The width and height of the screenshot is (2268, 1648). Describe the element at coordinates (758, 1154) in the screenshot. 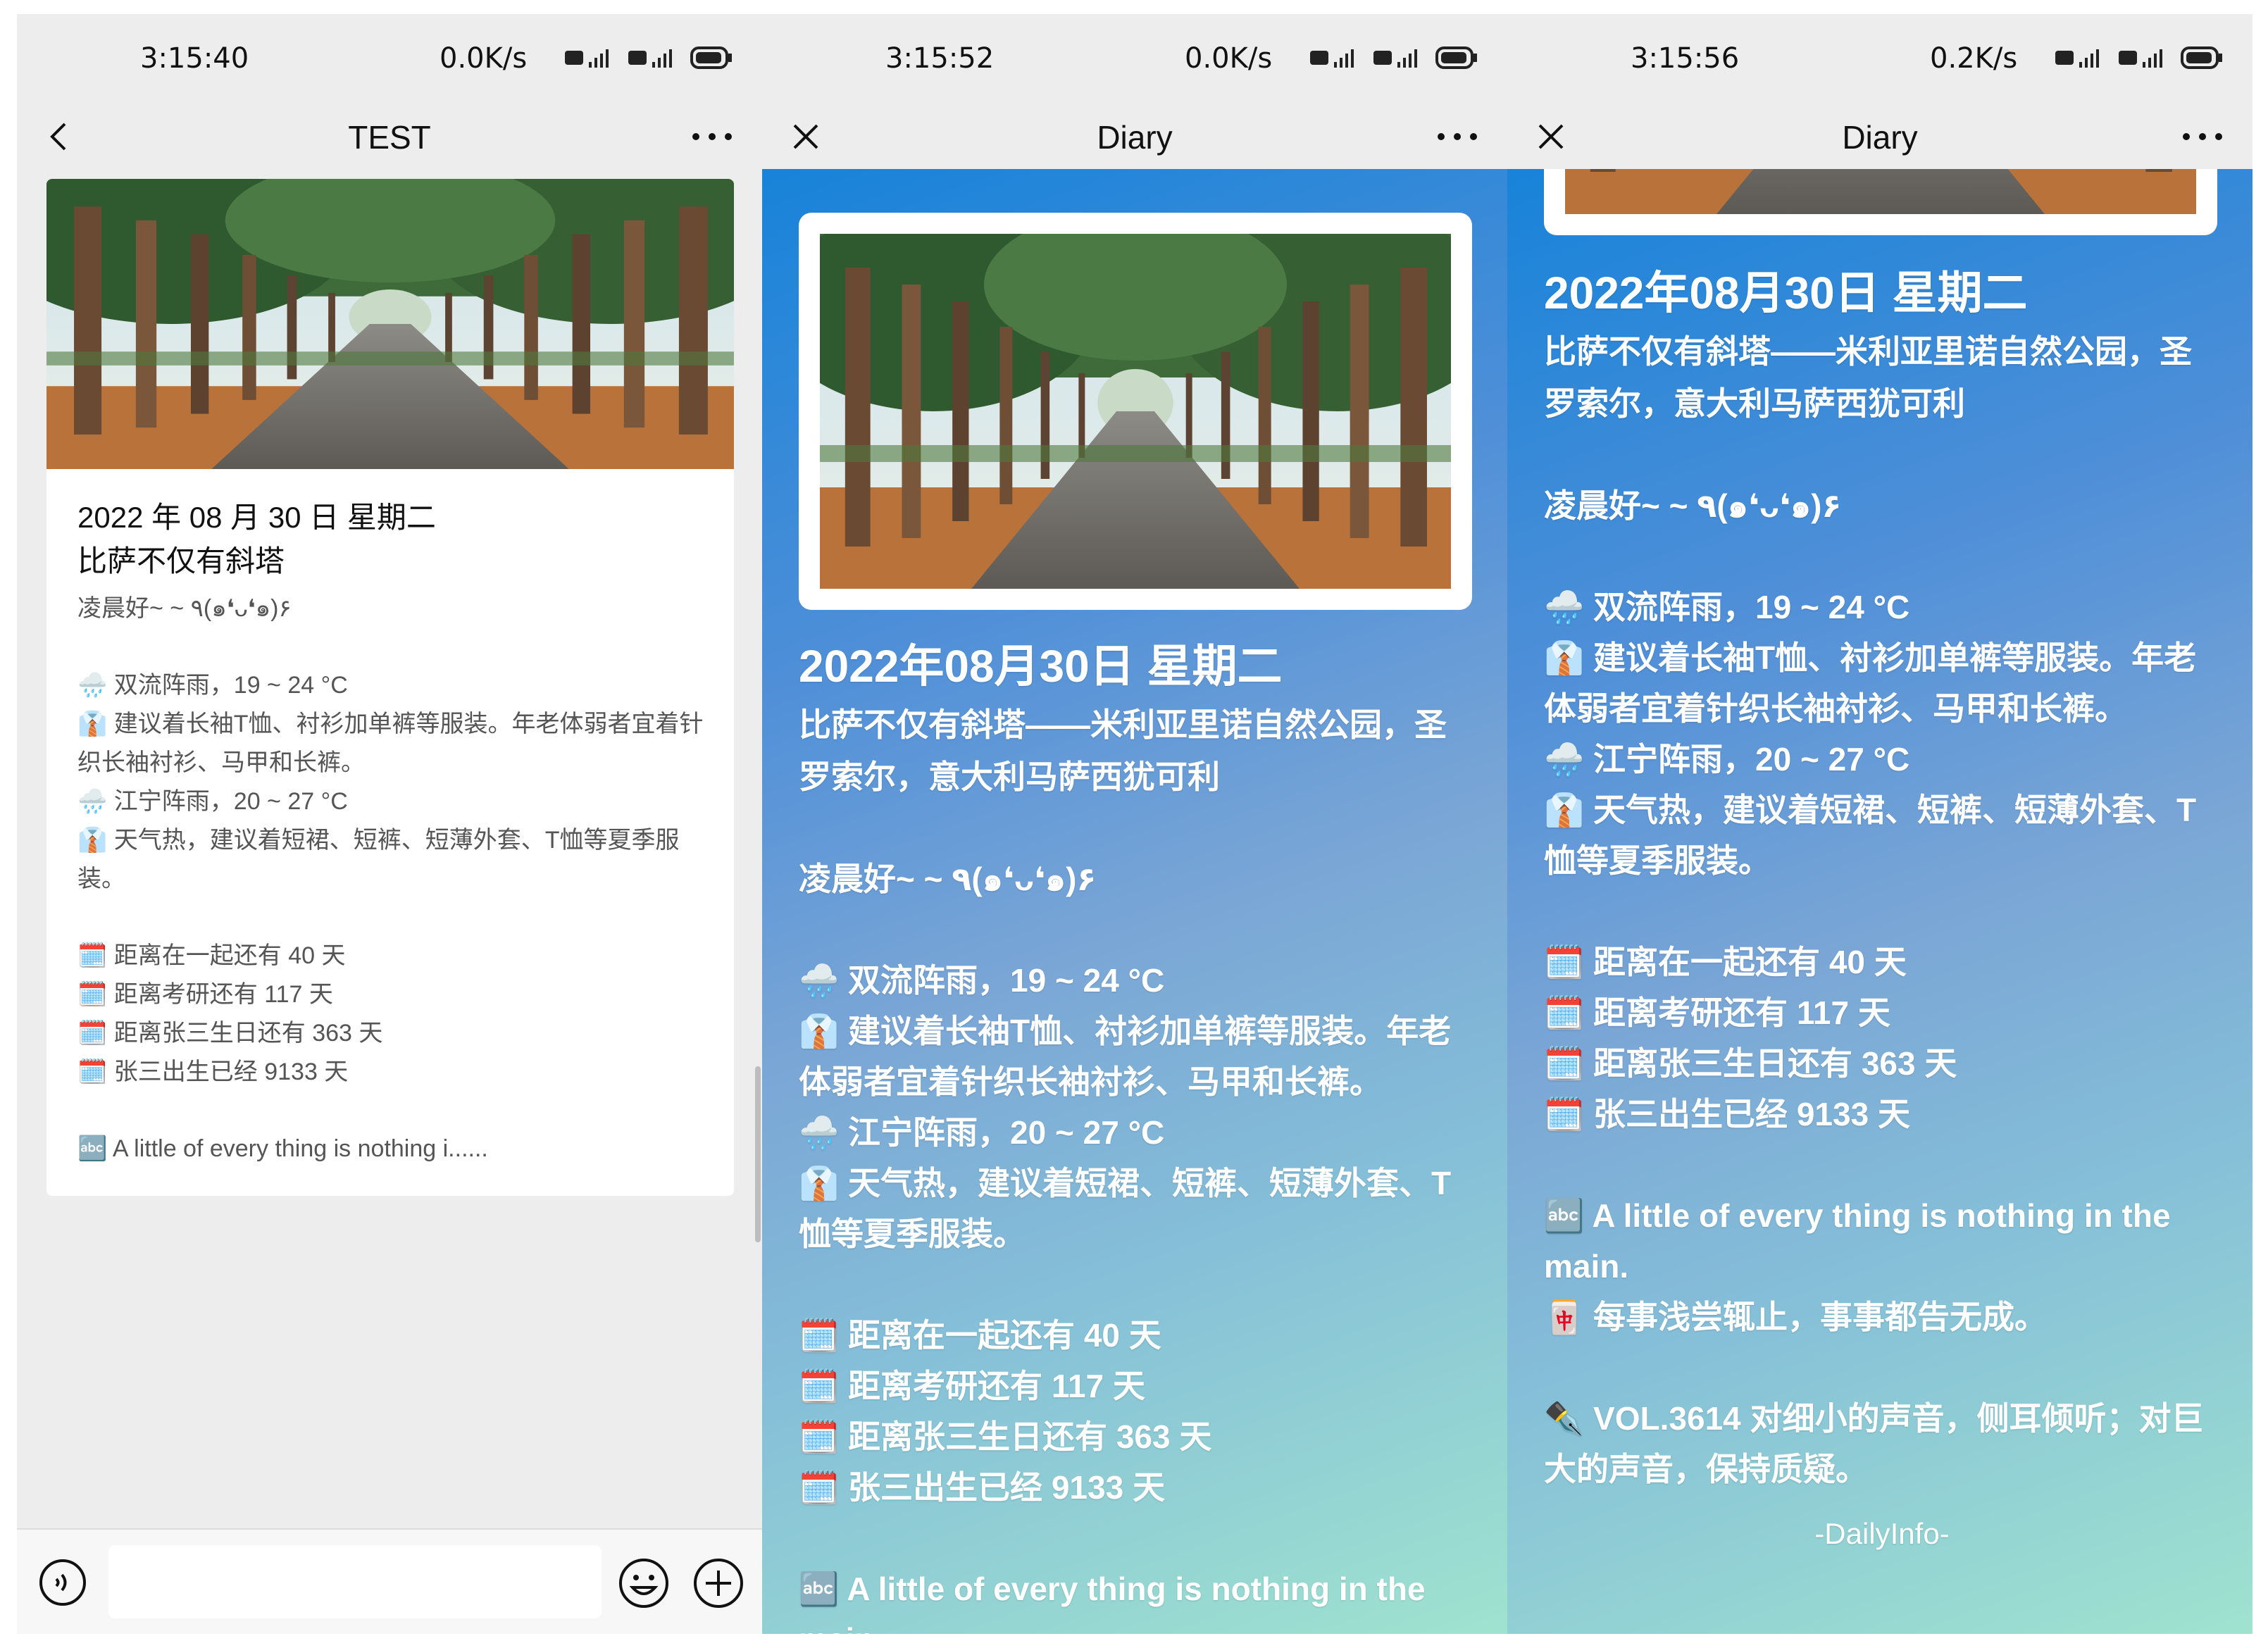

I see `scrollbar` at that location.